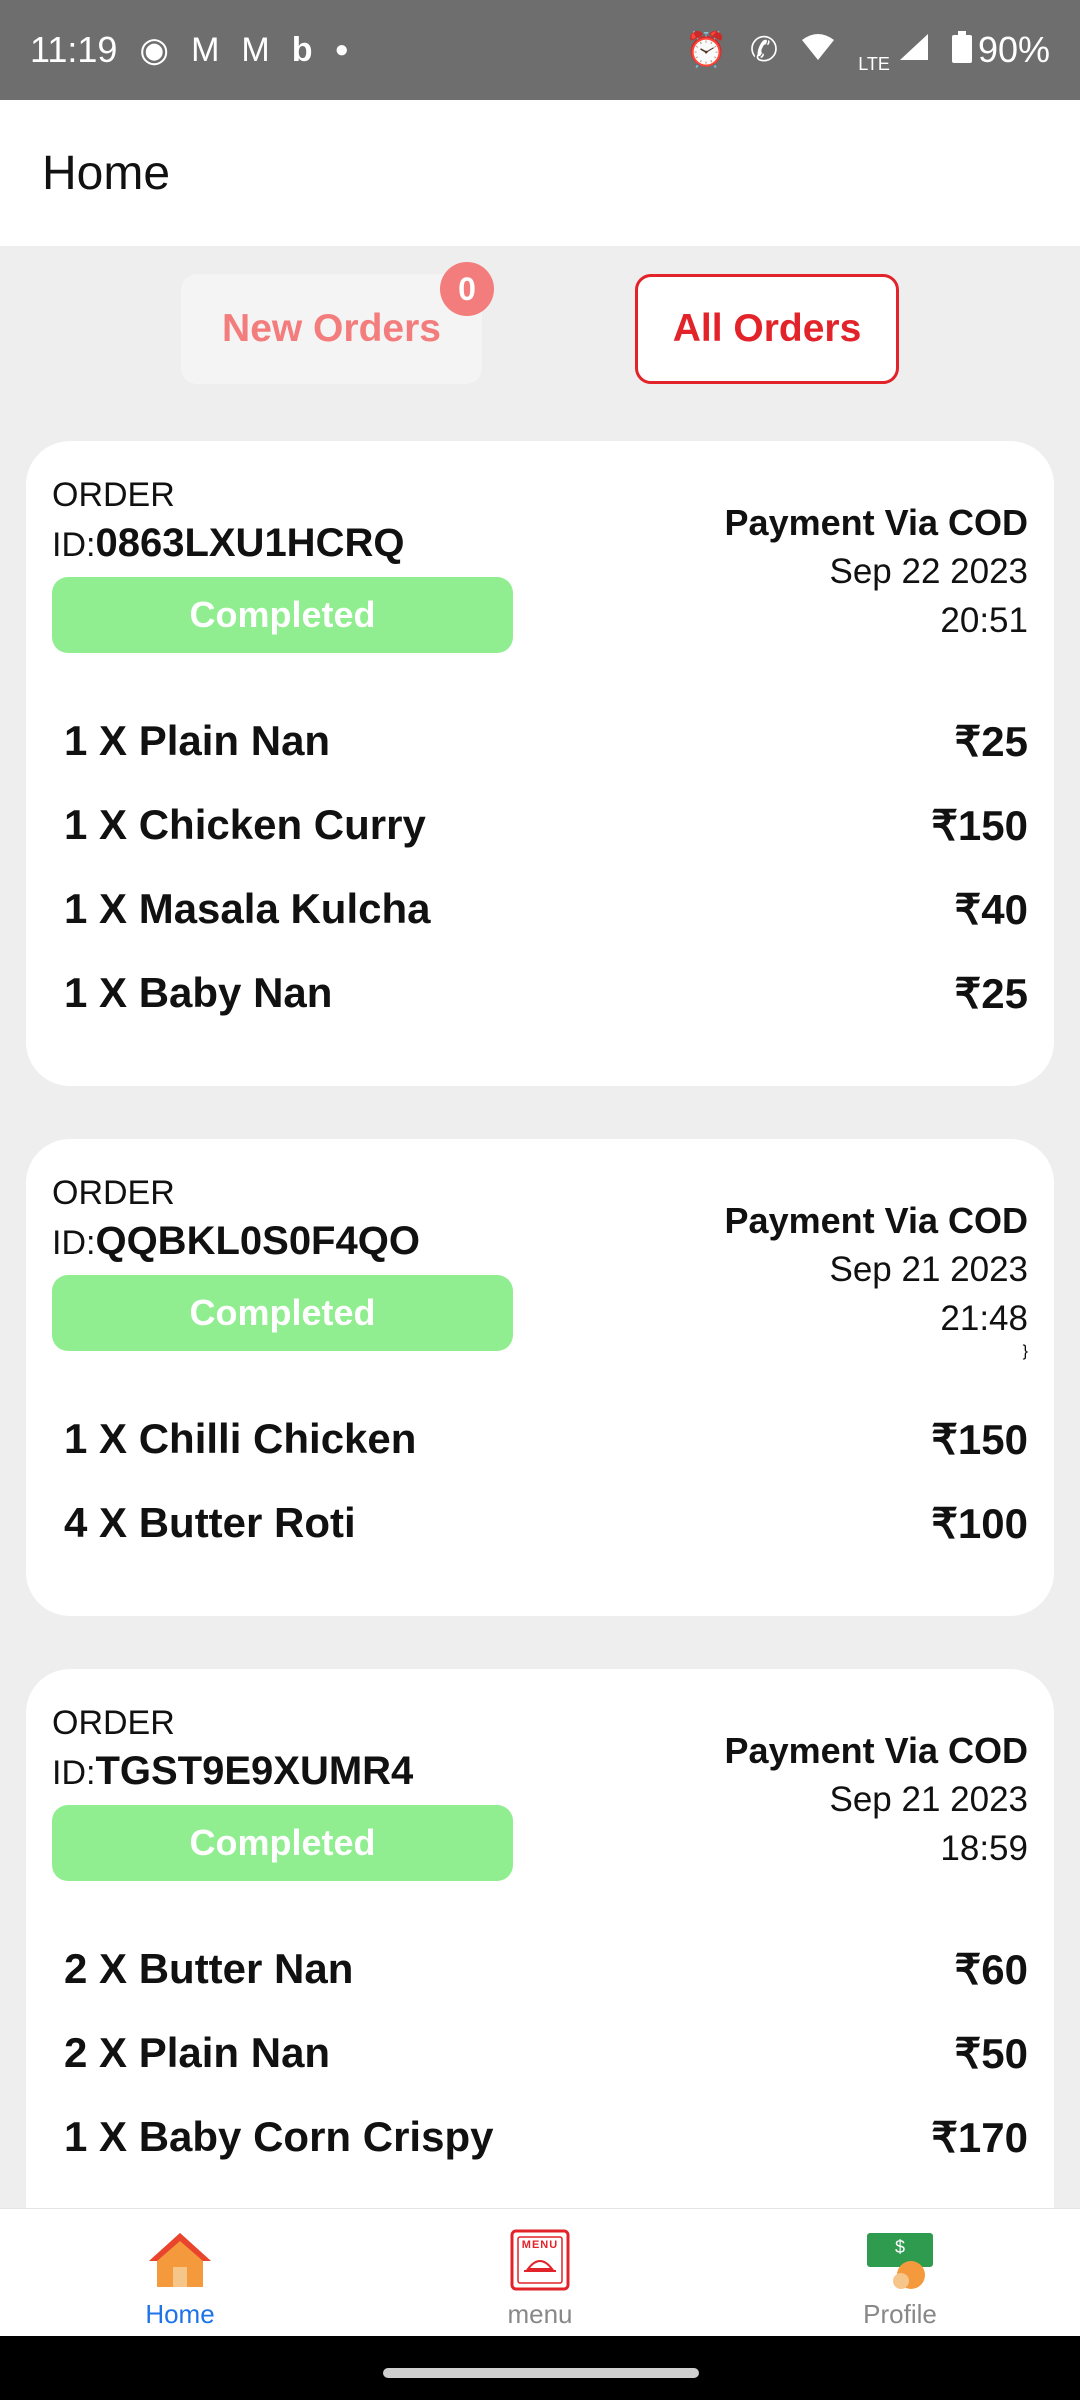  Describe the element at coordinates (546, 825) in the screenshot. I see `list-item: 1 X Chicken Curry ₹150` at that location.